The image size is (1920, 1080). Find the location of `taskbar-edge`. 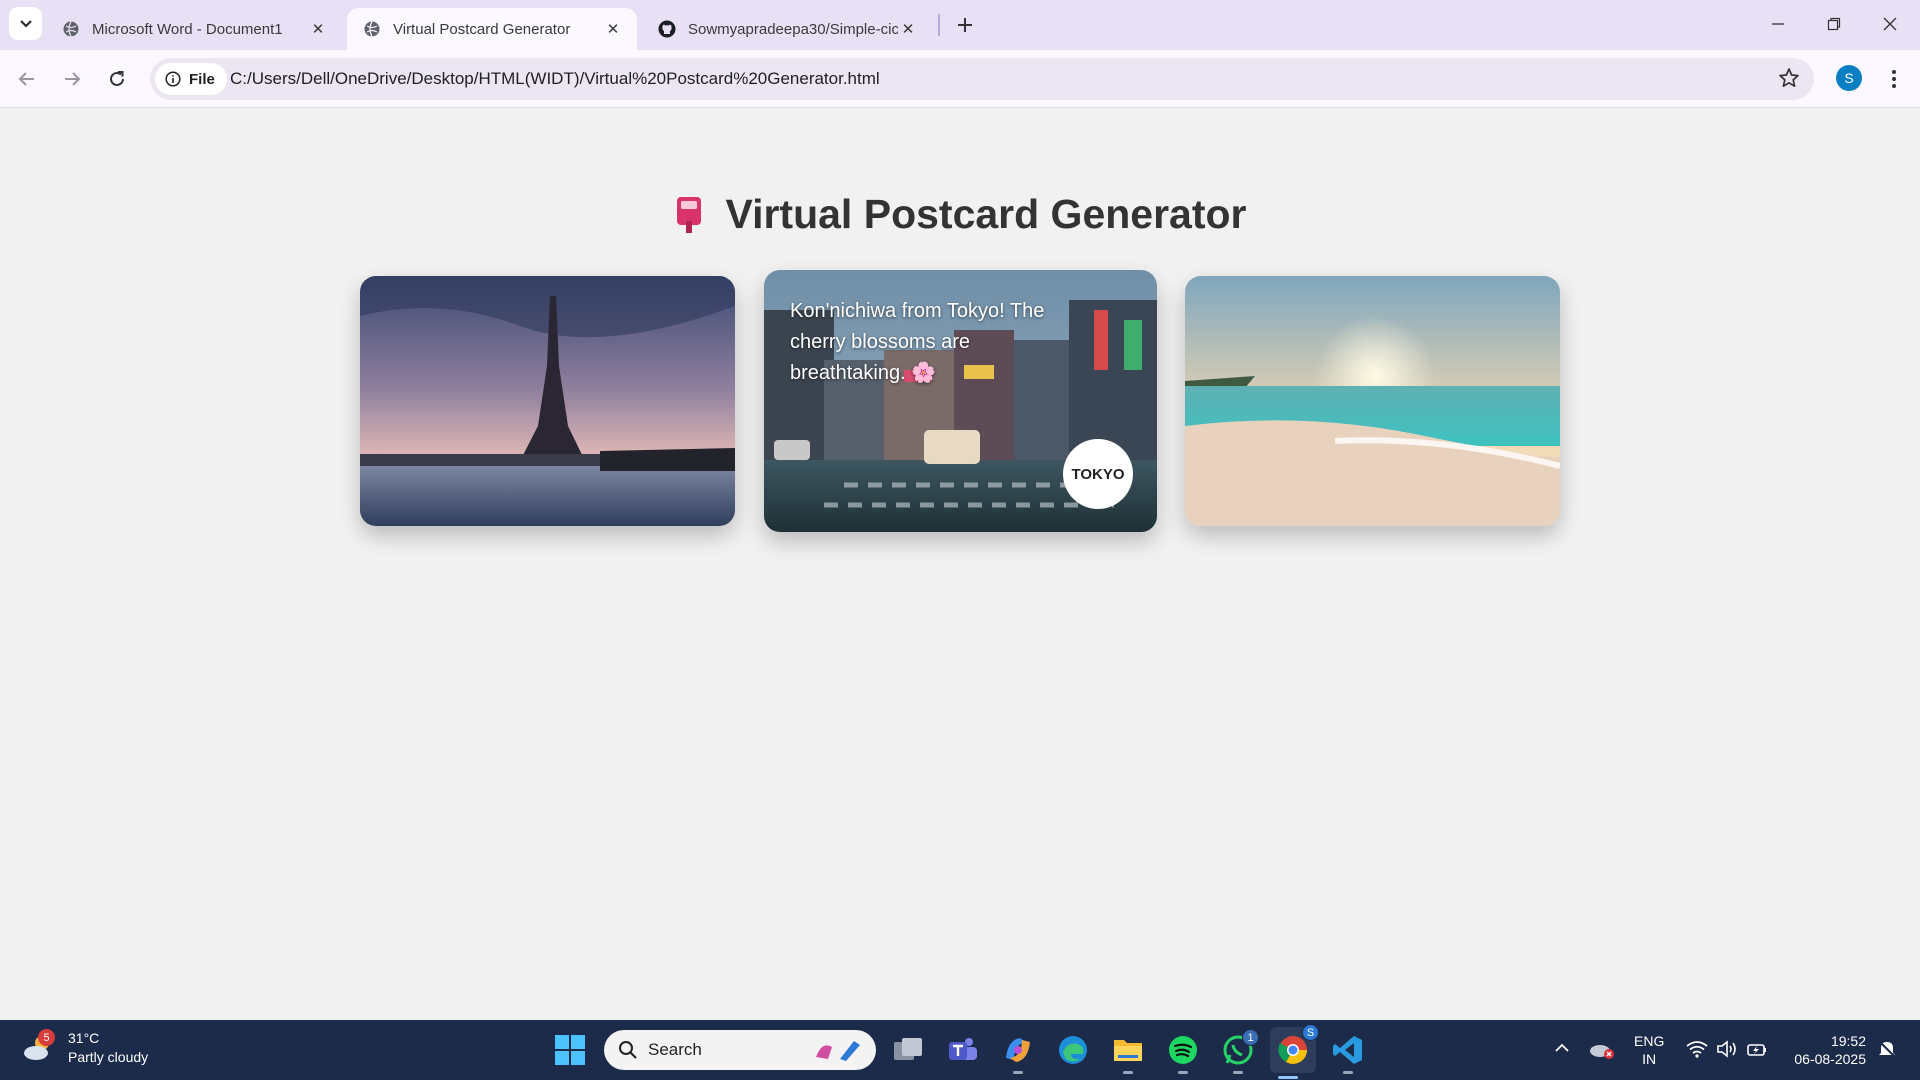

taskbar-edge is located at coordinates (1073, 1050).